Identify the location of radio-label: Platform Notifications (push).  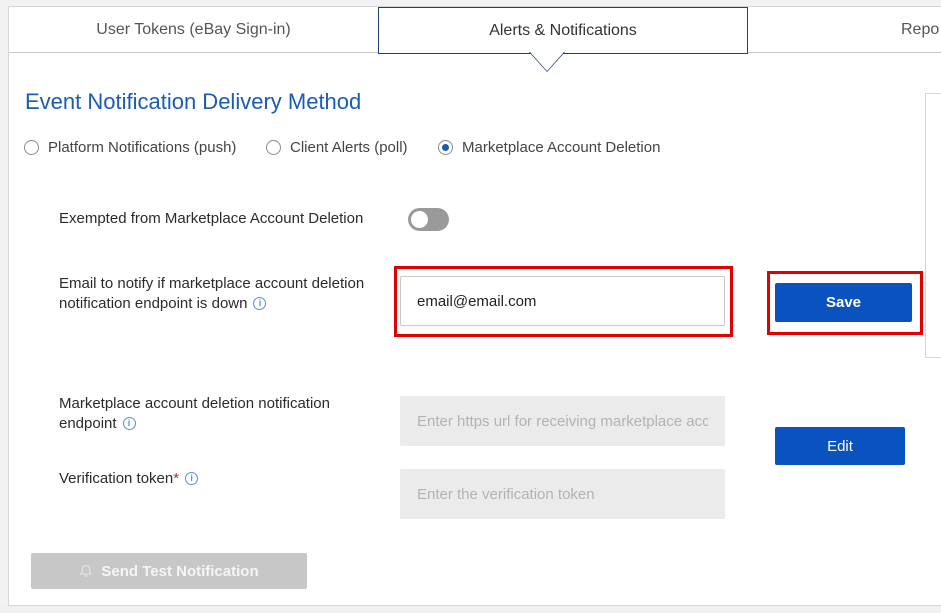
(142, 147).